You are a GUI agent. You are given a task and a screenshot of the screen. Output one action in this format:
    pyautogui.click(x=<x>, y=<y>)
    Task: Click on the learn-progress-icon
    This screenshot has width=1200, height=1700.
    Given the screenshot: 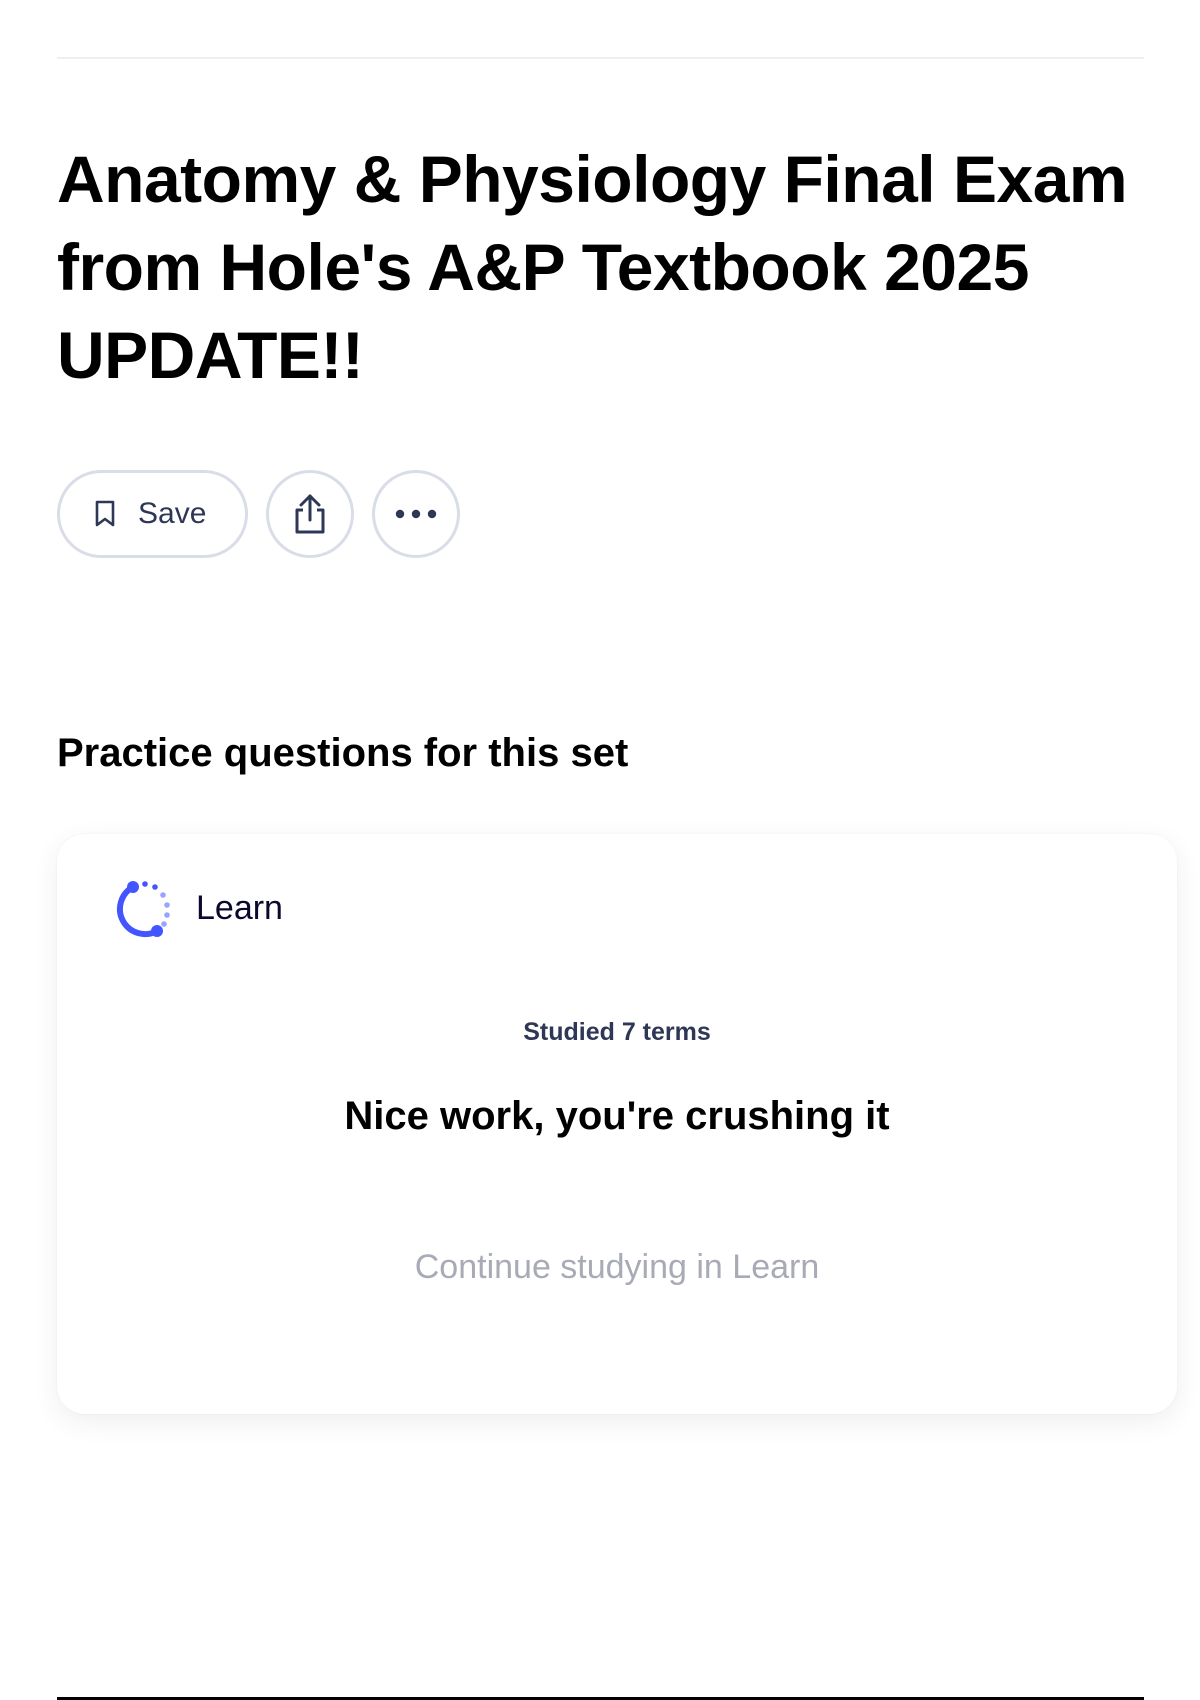 What is the action you would take?
    pyautogui.click(x=144, y=908)
    